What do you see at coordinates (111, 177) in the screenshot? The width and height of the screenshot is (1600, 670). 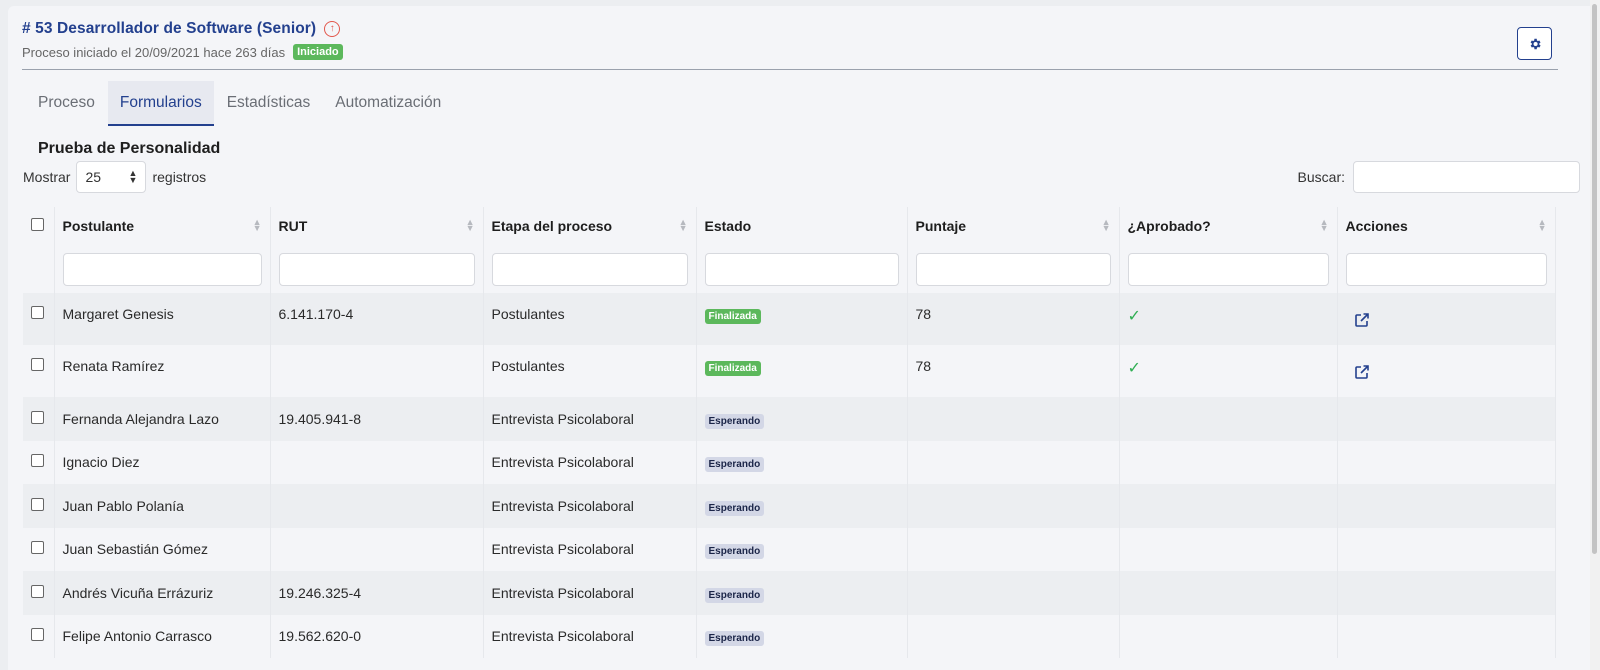 I see `page-length-select: 25 ▲ ▼` at bounding box center [111, 177].